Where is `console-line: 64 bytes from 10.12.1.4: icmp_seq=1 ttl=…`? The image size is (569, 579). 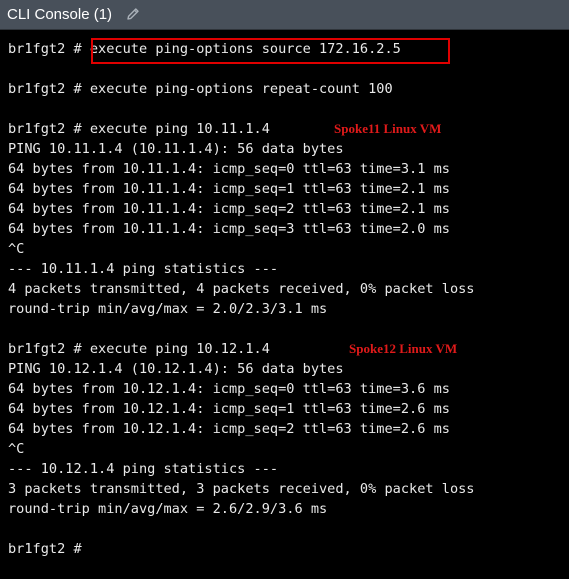 console-line: 64 bytes from 10.12.1.4: icmp_seq=1 ttl=… is located at coordinates (229, 409).